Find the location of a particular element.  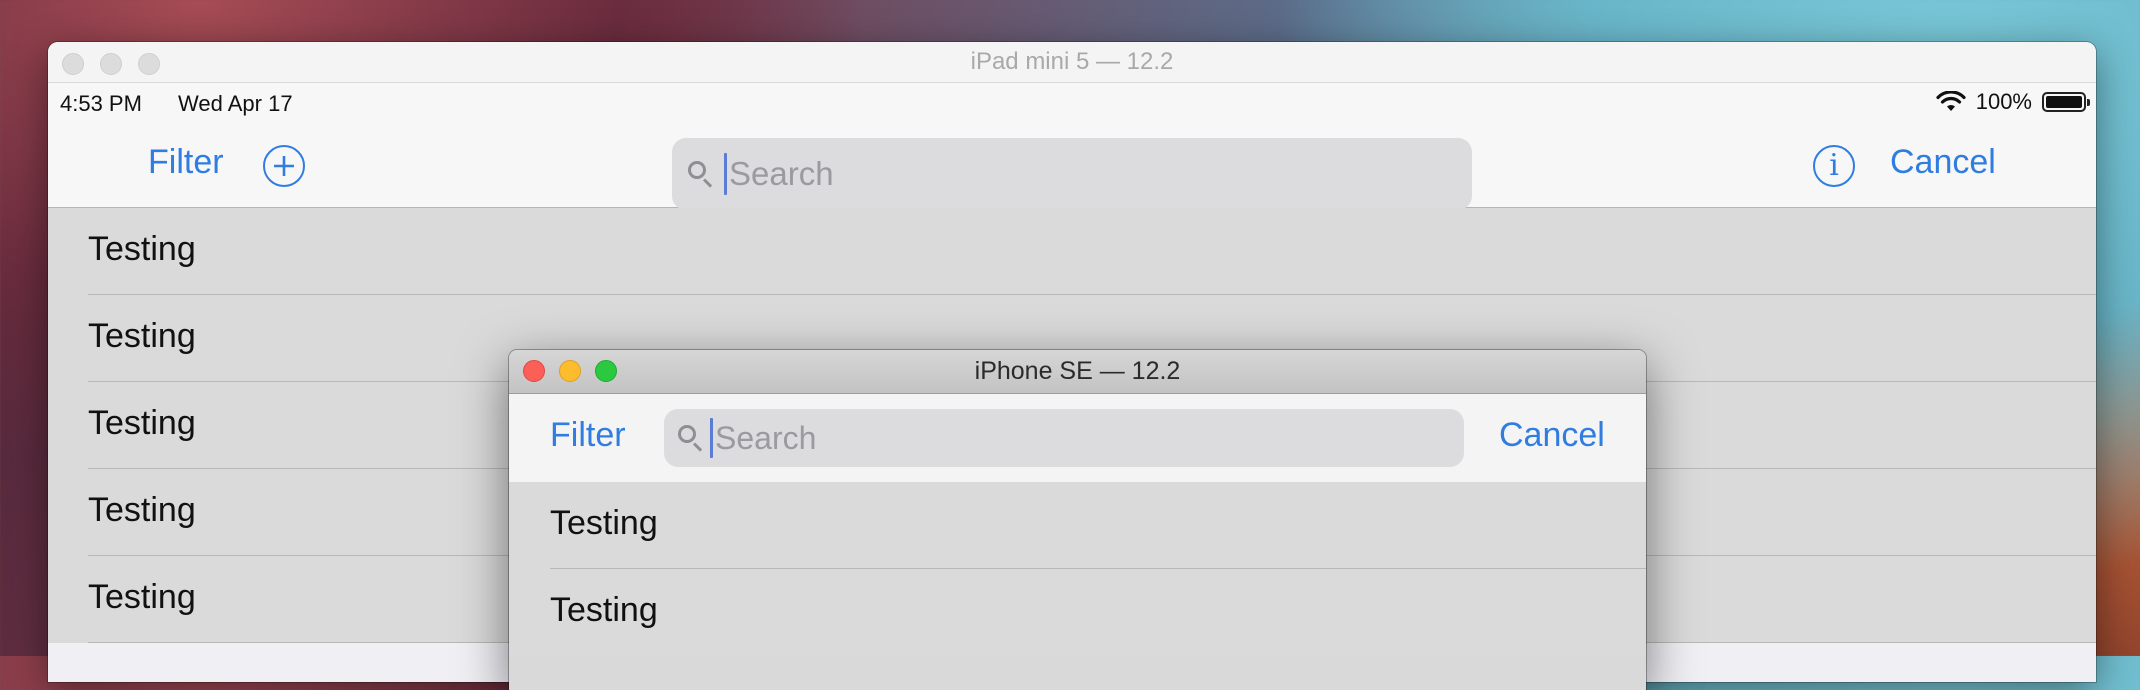

wifi-icon is located at coordinates (1951, 101).